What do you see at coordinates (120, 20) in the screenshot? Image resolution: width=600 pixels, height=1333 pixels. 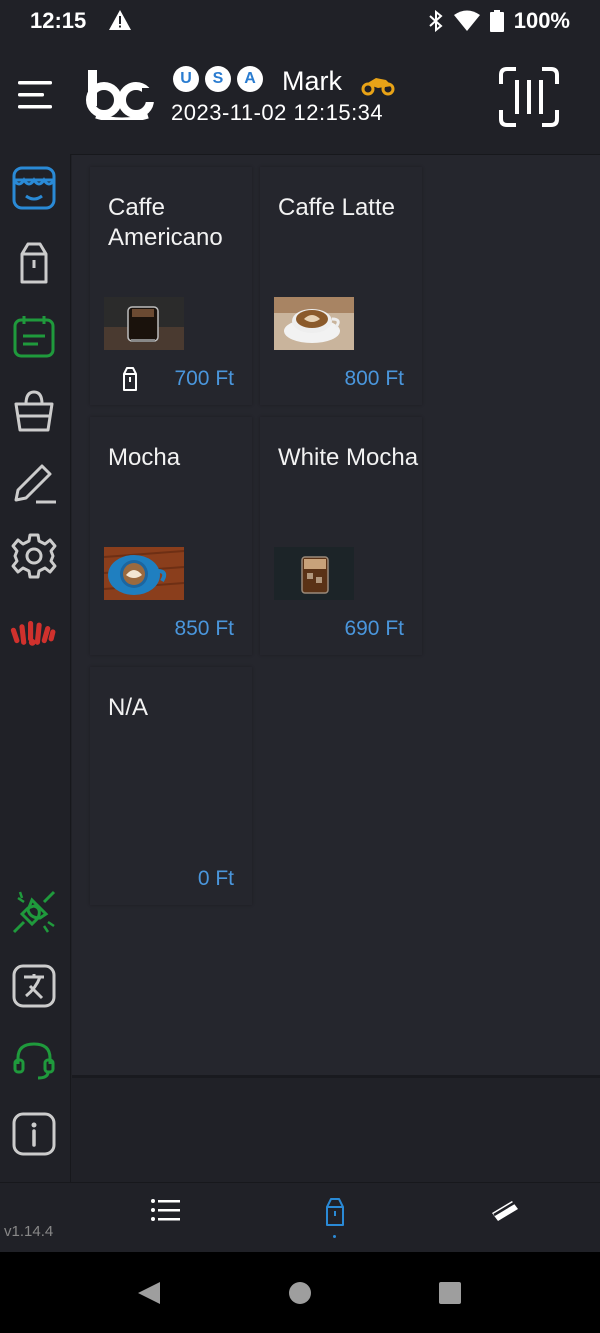 I see `warning-icon` at bounding box center [120, 20].